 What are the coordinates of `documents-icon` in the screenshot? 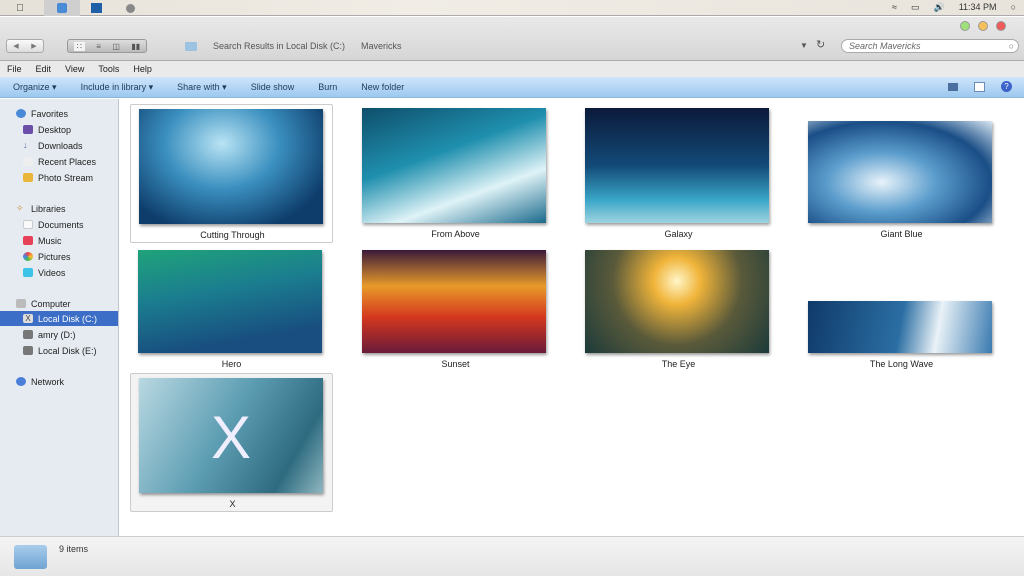 It's located at (28, 224).